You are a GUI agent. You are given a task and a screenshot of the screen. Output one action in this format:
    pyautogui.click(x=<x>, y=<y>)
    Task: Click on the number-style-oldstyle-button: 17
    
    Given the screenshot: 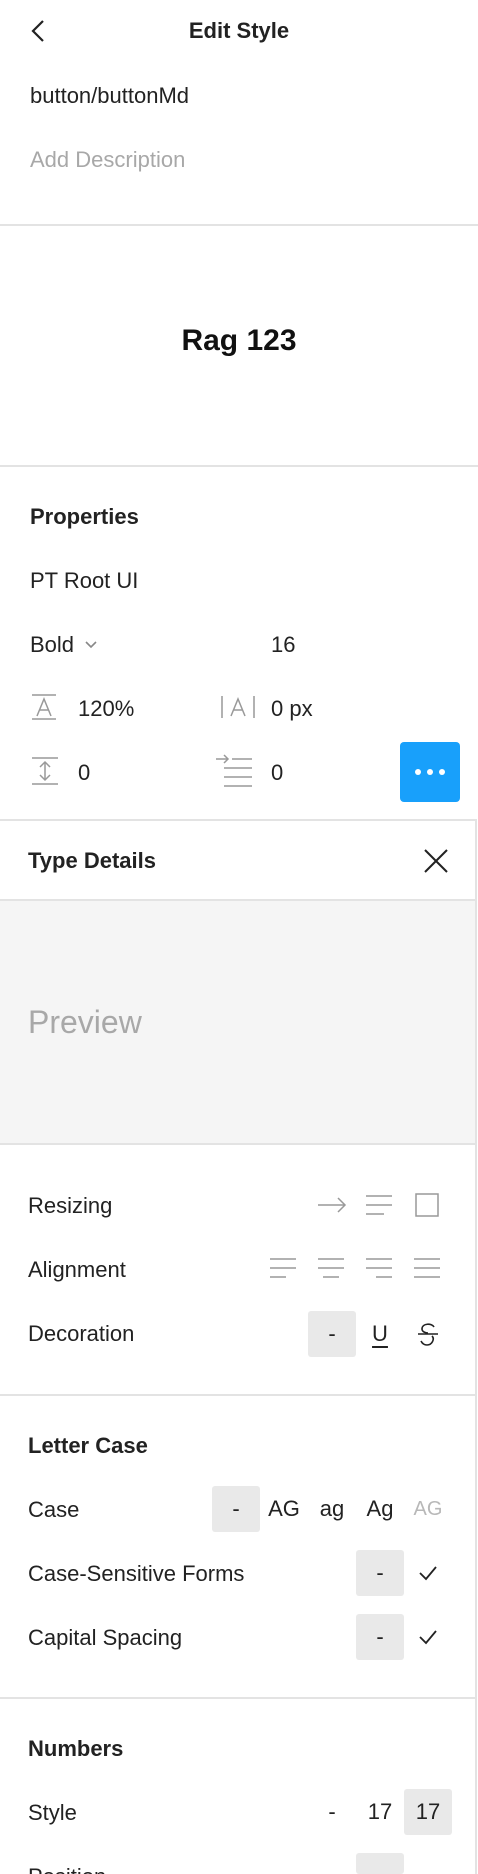 What is the action you would take?
    pyautogui.click(x=428, y=1812)
    